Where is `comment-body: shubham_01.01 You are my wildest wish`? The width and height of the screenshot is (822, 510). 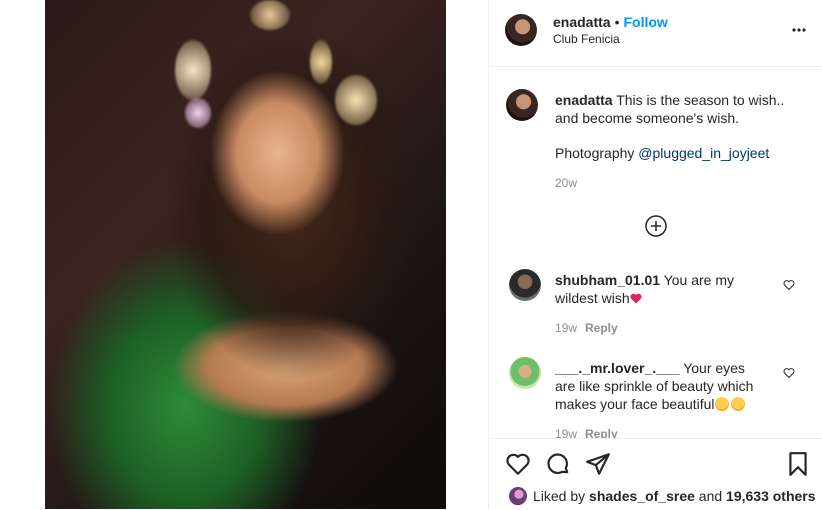
comment-body: shubham_01.01 You are my wildest wish is located at coordinates (662, 289).